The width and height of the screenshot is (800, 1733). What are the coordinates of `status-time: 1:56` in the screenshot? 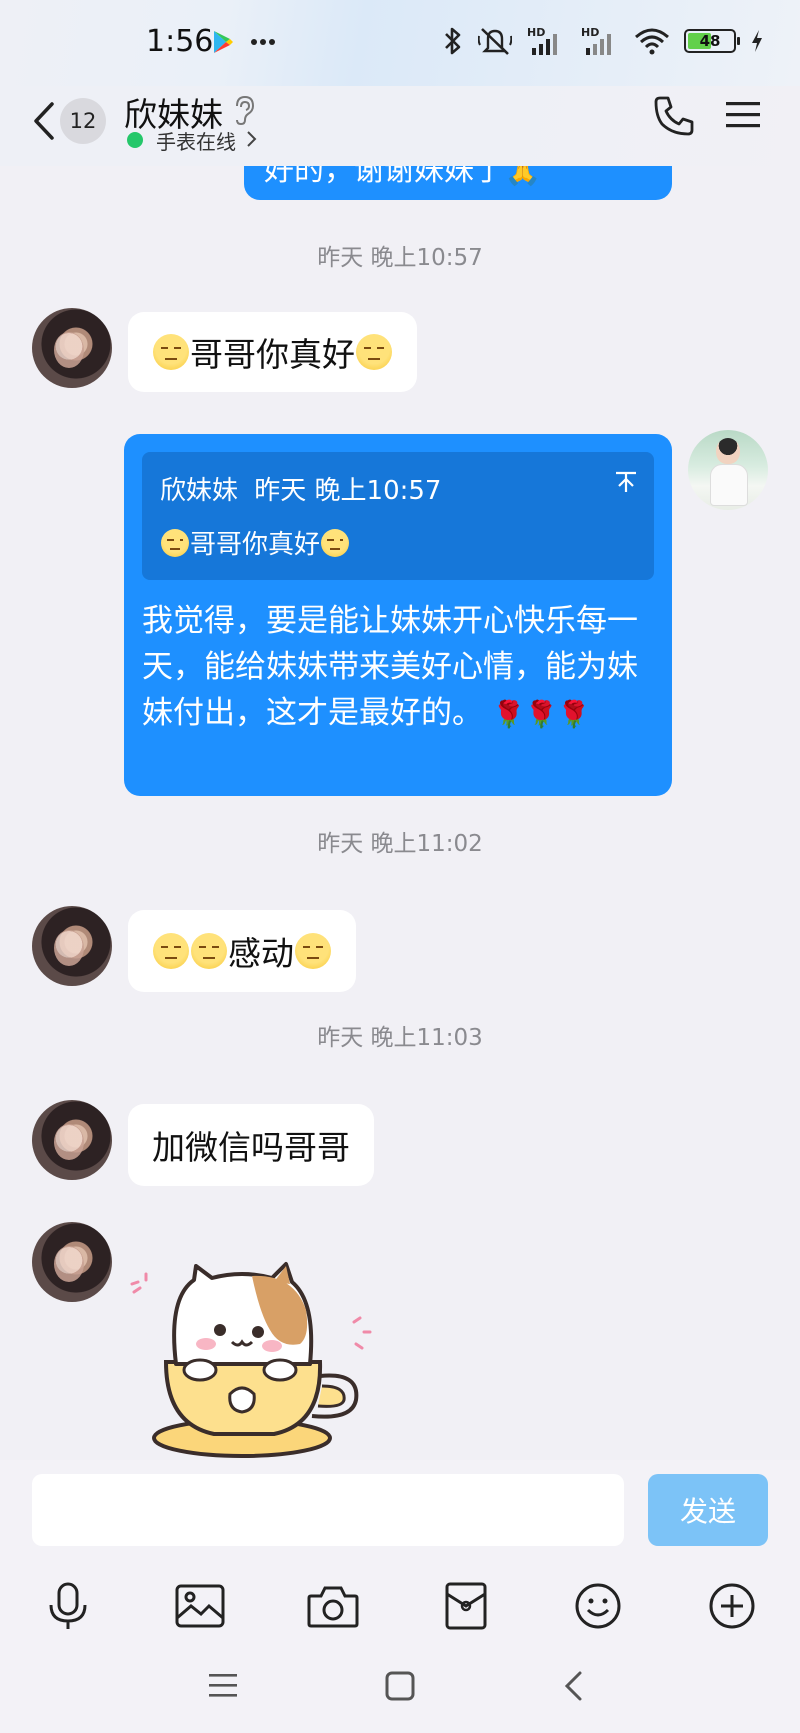 It's located at (180, 41).